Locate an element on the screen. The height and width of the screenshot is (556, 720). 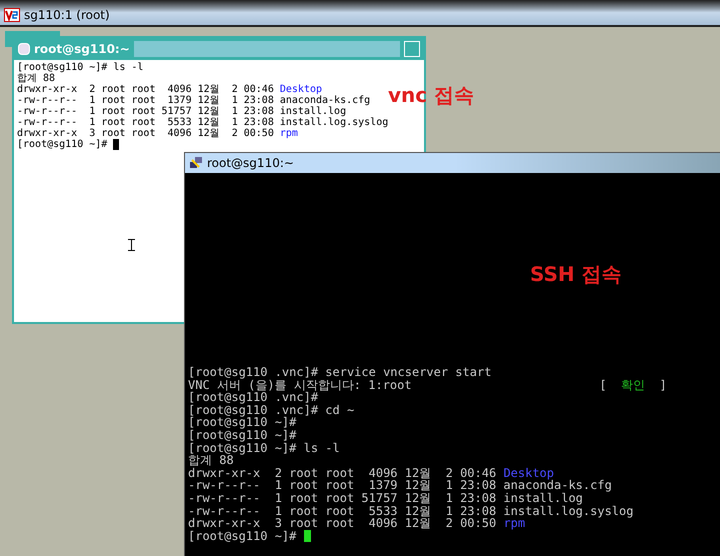
window-menu-icon is located at coordinates (24, 49).